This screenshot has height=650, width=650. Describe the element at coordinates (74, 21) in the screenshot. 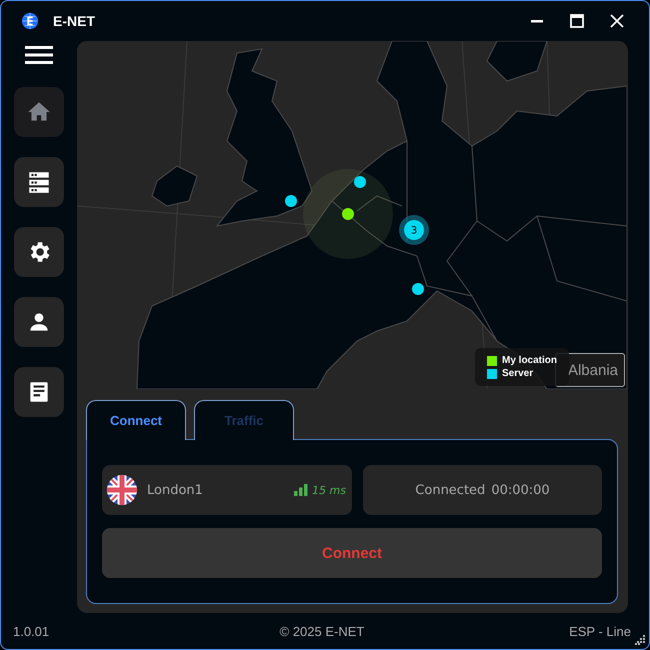

I see `window-title: E-NET` at that location.